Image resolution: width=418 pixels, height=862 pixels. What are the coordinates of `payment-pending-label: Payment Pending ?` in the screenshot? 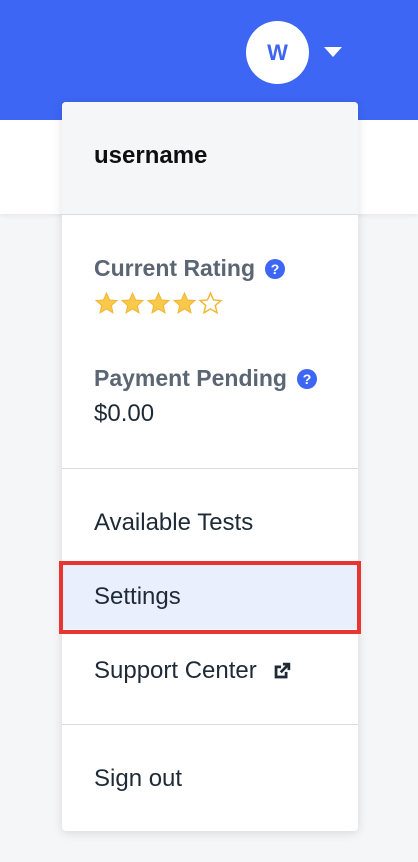 It's located at (205, 378).